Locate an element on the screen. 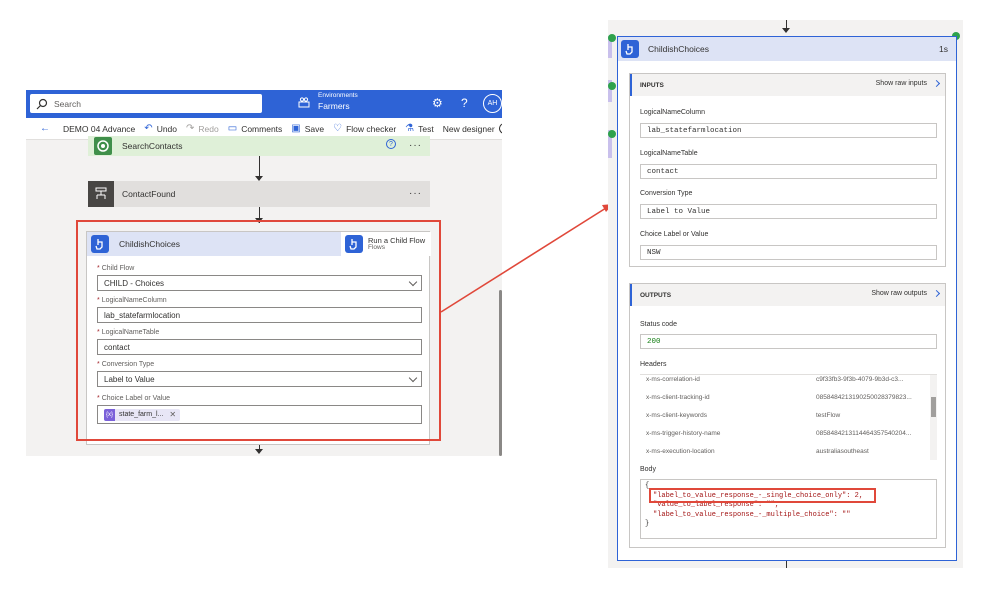  input-label: Choice Label or Value is located at coordinates (674, 234).